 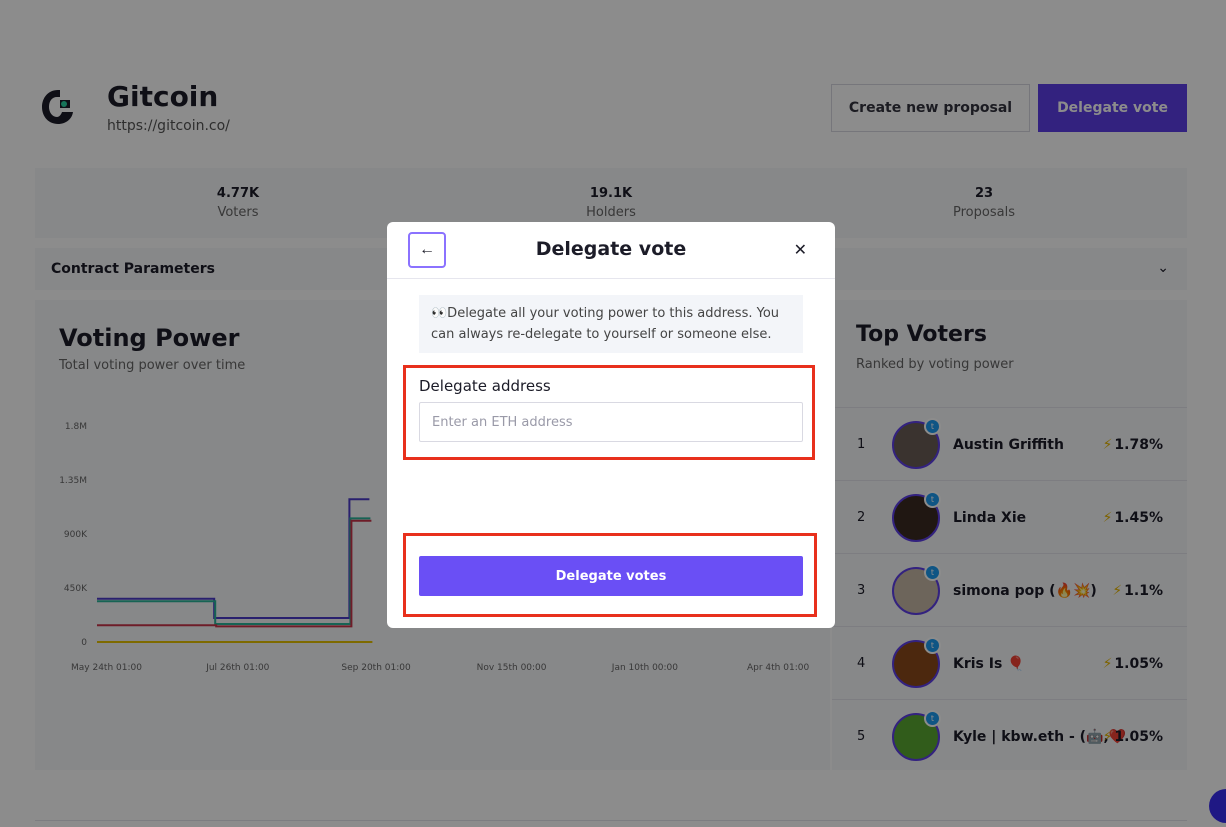 I want to click on delegate-address-input, so click(x=611, y=422).